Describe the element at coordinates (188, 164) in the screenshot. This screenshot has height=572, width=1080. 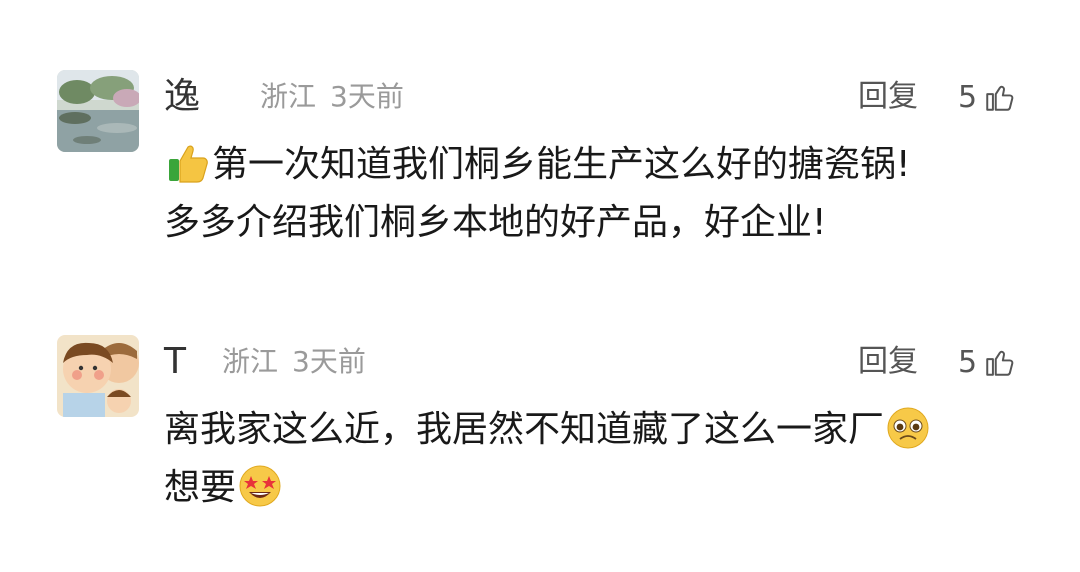
I see `thumbs-up-emoji` at that location.